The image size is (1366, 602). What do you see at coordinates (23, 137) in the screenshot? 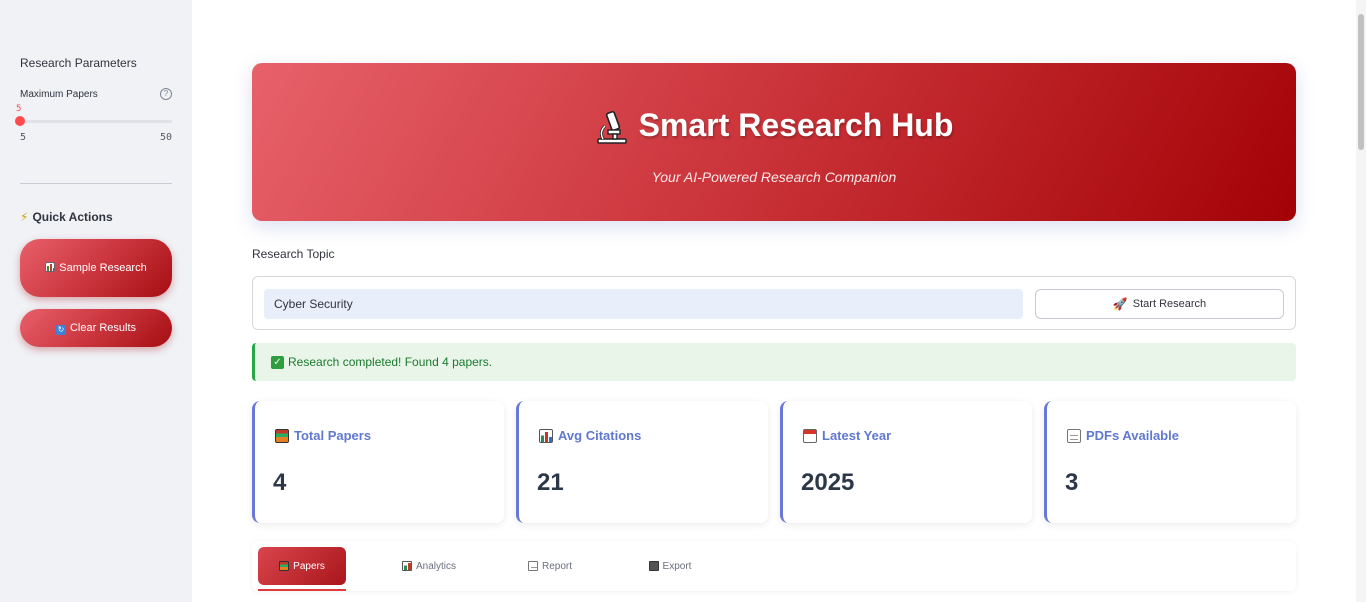
I see `slider-min-value: 5` at bounding box center [23, 137].